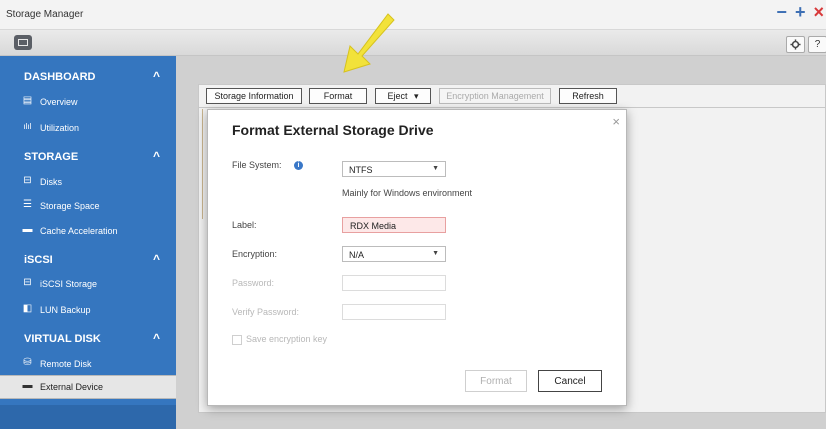 The width and height of the screenshot is (826, 429). What do you see at coordinates (266, 312) in the screenshot?
I see `verify-password-label: Verify Password:` at bounding box center [266, 312].